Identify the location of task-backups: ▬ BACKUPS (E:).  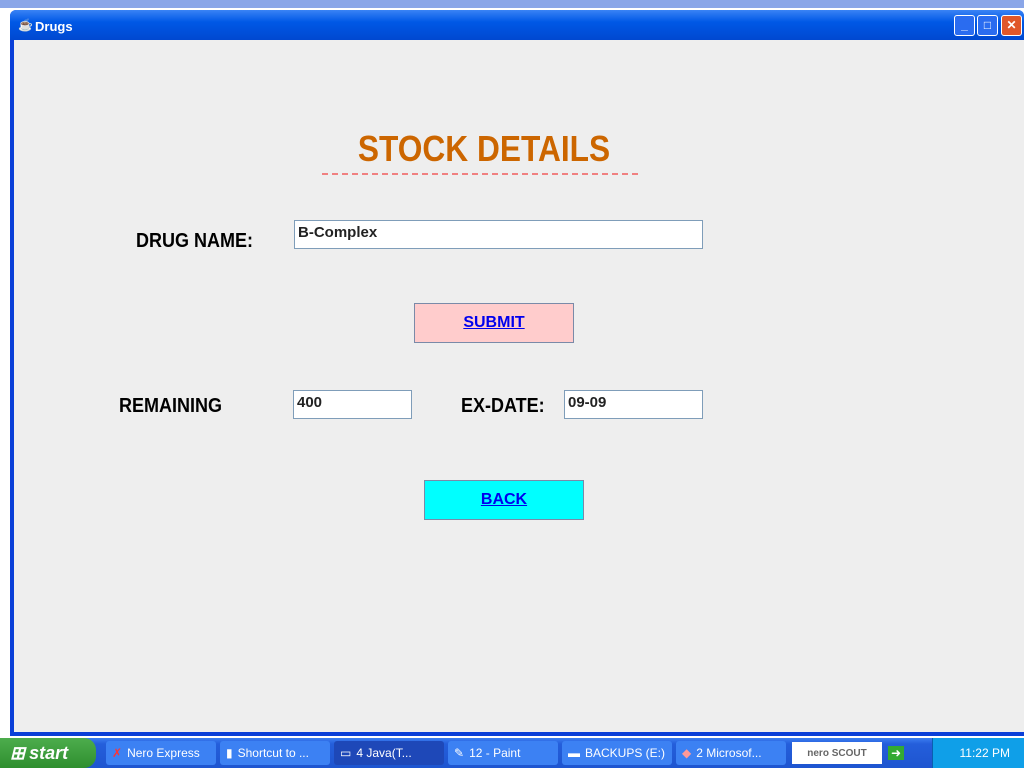
(617, 753).